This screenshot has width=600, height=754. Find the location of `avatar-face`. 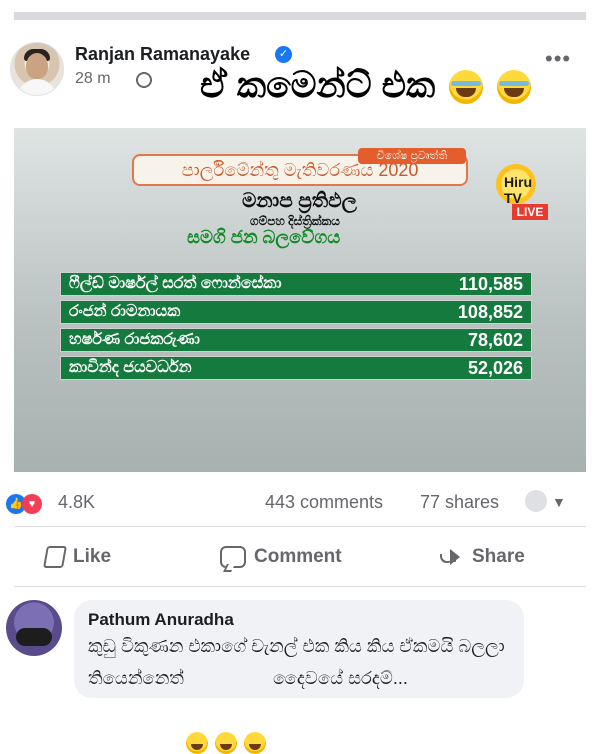

avatar-face is located at coordinates (37, 66).